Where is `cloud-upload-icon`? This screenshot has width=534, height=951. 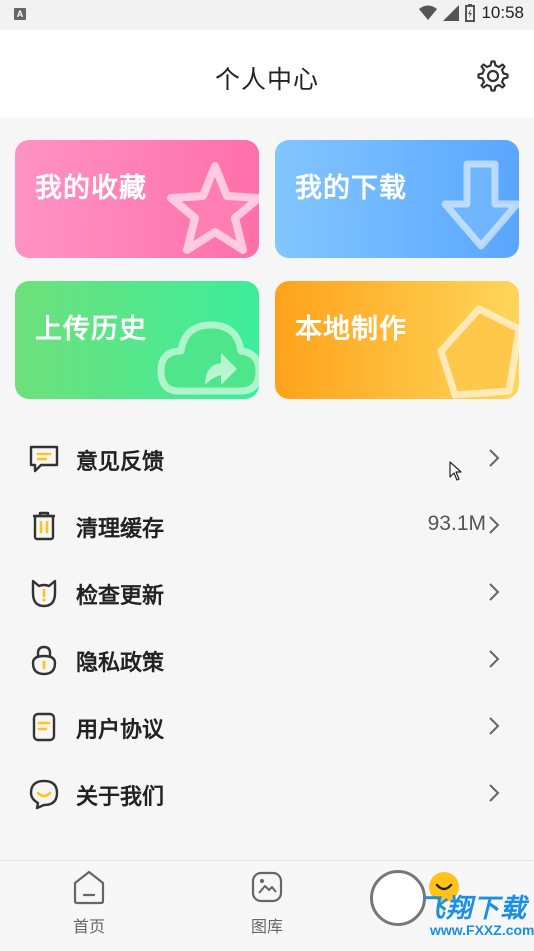
cloud-upload-icon is located at coordinates (208, 358).